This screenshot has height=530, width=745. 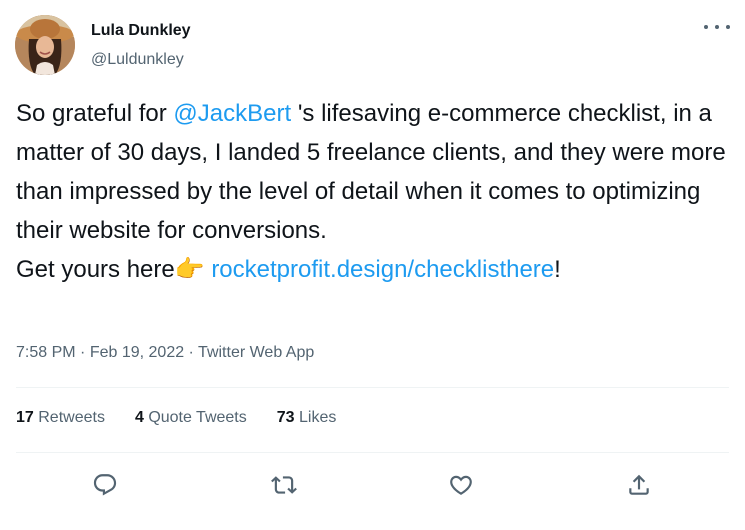 I want to click on tweet-text-part: !, so click(x=557, y=269).